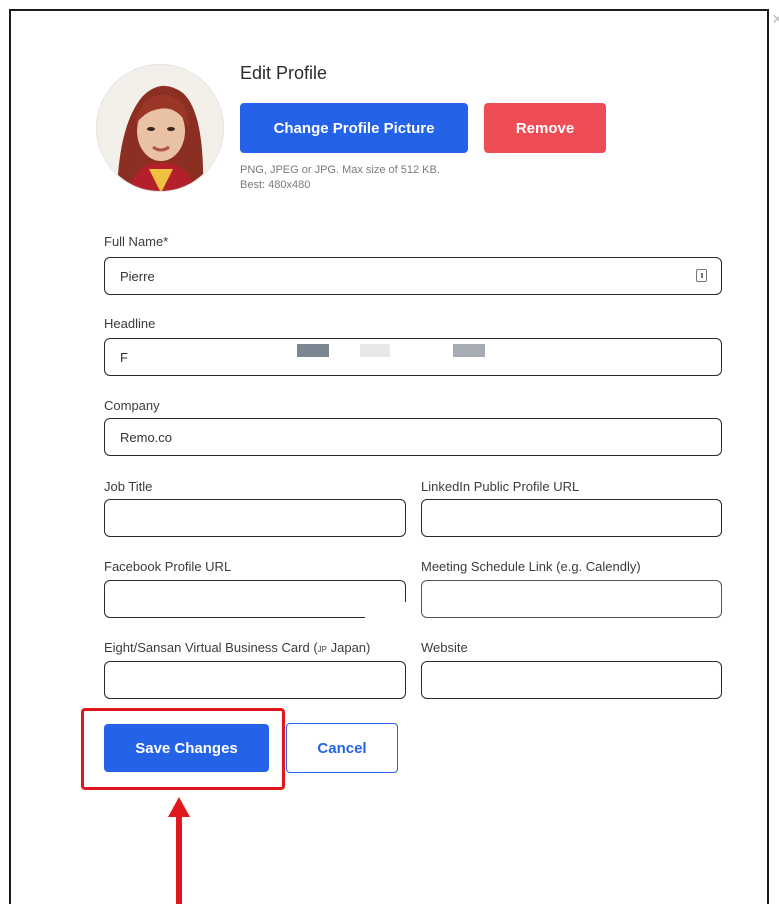 The width and height of the screenshot is (779, 904). I want to click on upload-hint-size: Best: 480x480, so click(275, 185).